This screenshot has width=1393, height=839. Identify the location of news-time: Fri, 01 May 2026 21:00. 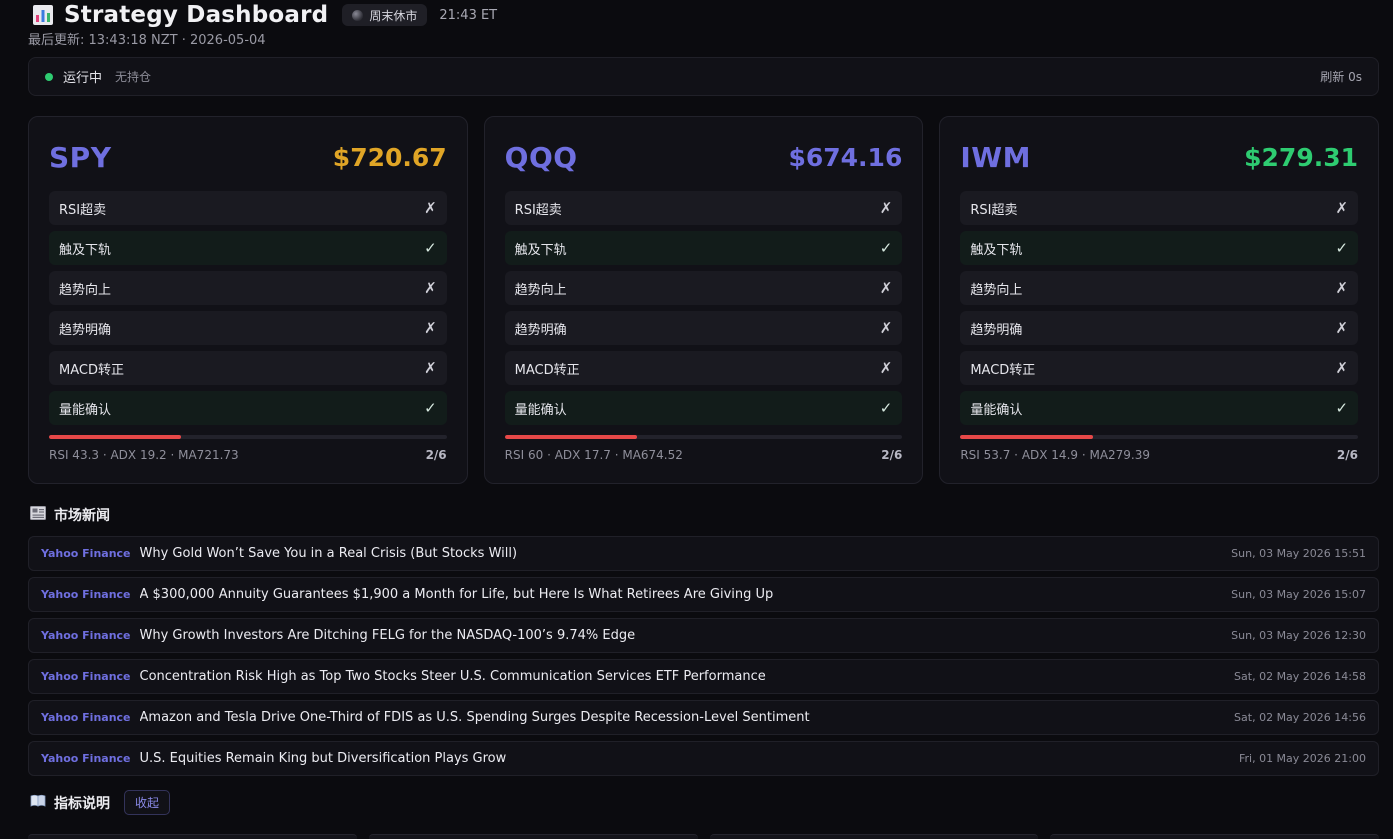
(1302, 758).